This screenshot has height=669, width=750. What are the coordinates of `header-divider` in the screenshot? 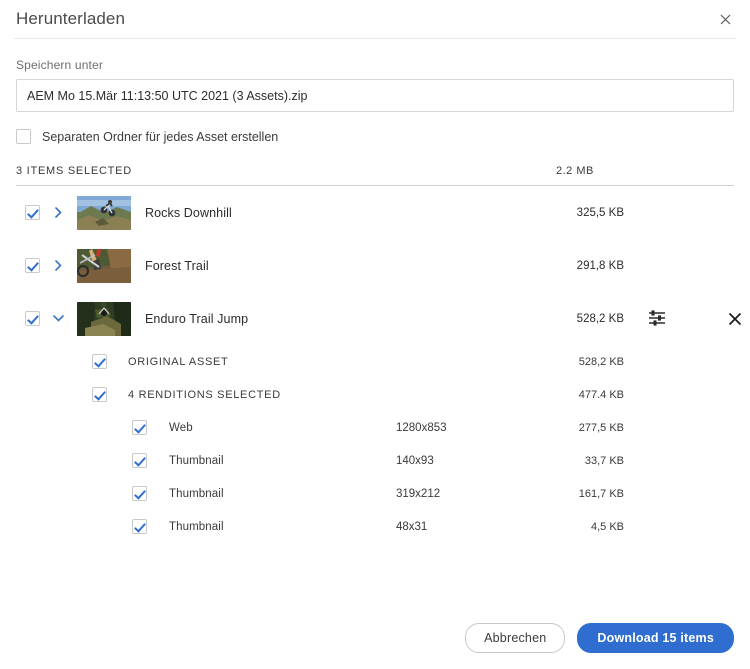 It's located at (375, 38).